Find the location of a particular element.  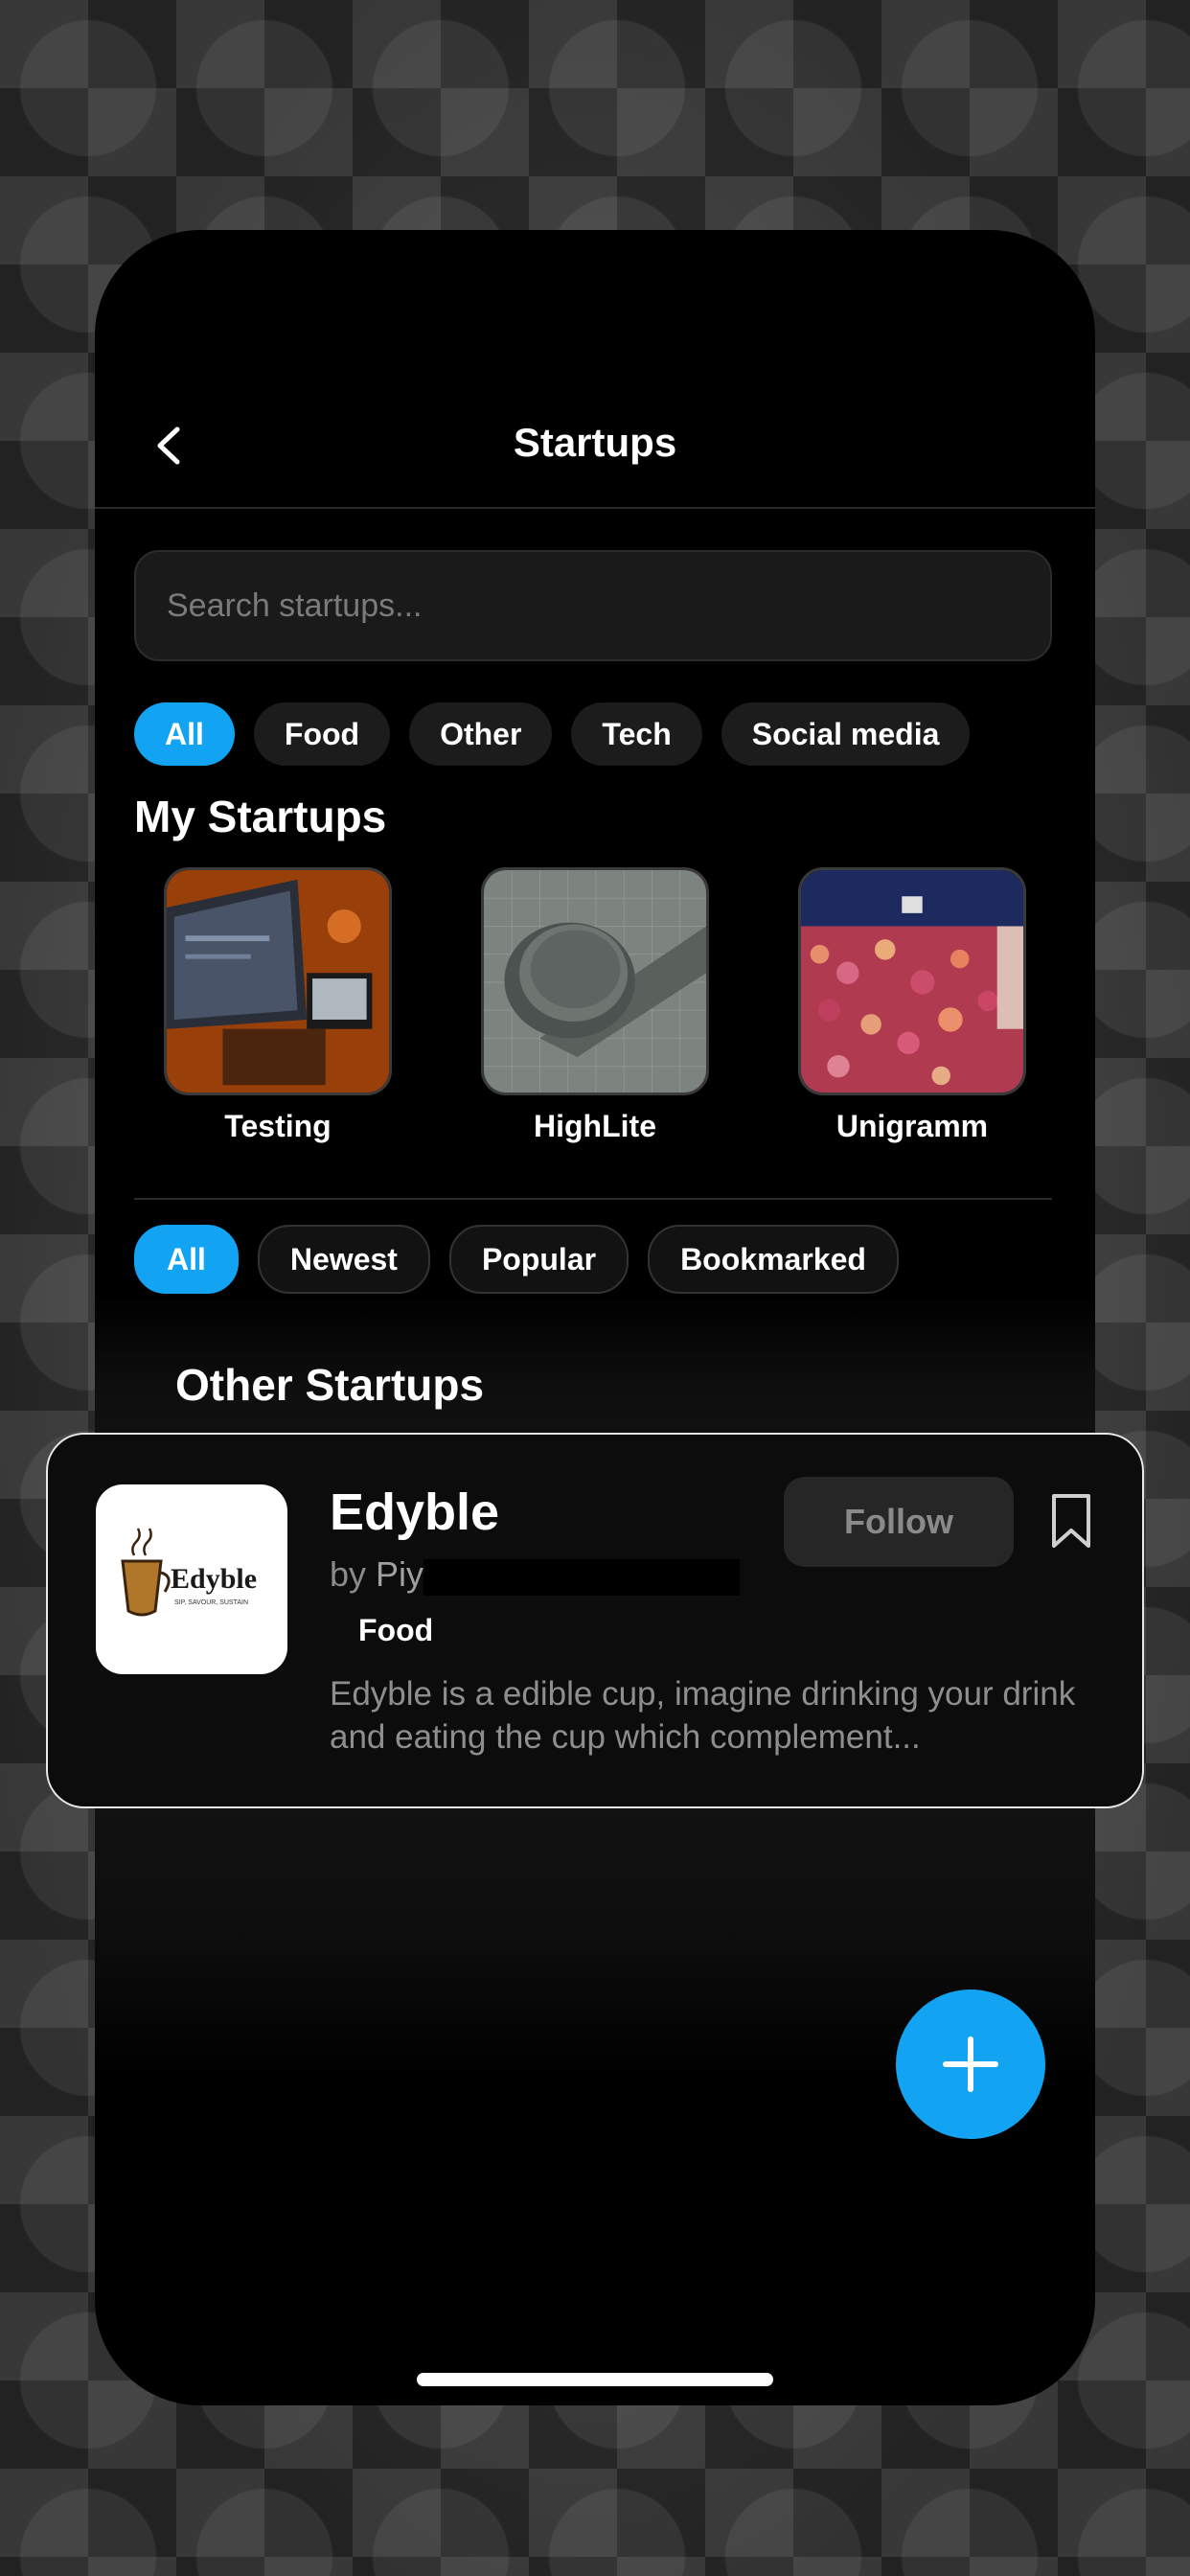

startup-logo: Edyble SIP, SAVOUR, SUSTAIN is located at coordinates (191, 1579).